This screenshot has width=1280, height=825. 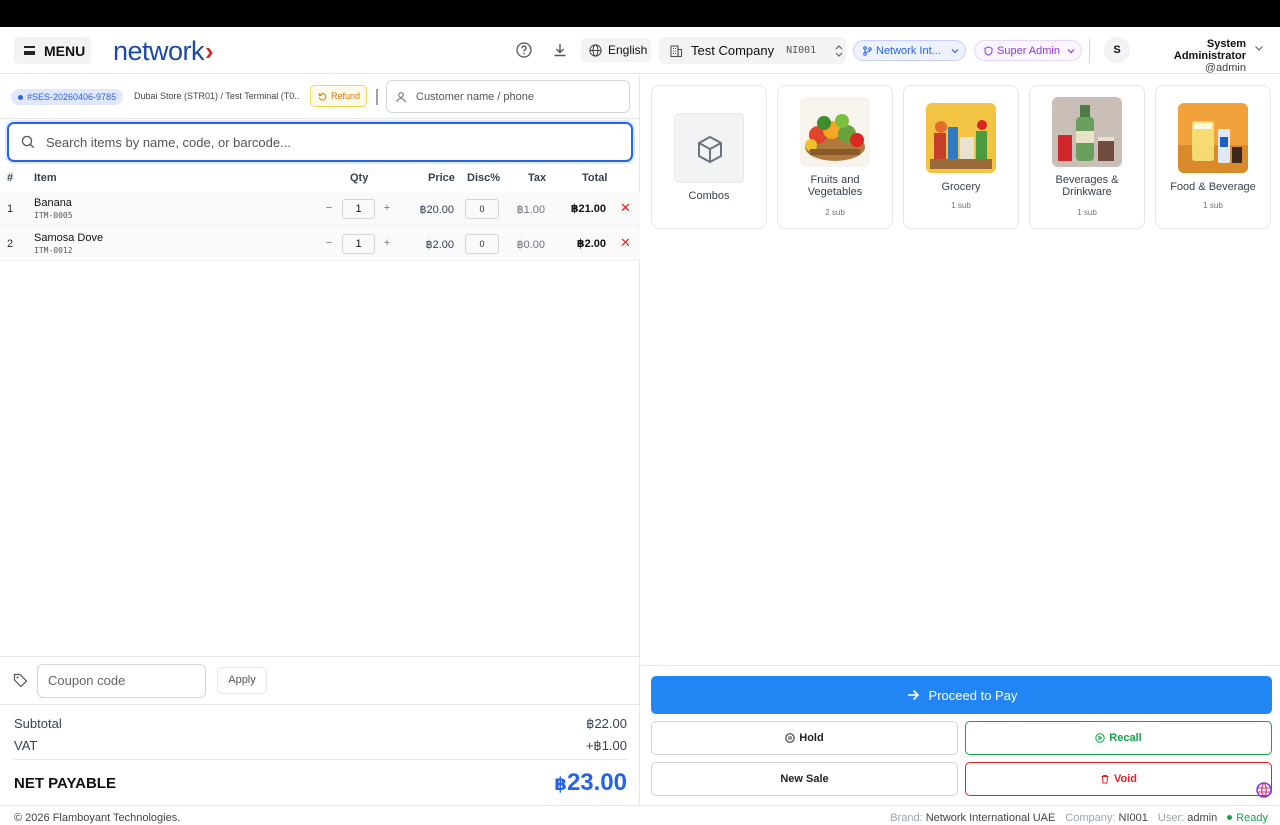 What do you see at coordinates (961, 695) in the screenshot?
I see `proceed-to-pay-button: Proceed to Pay` at bounding box center [961, 695].